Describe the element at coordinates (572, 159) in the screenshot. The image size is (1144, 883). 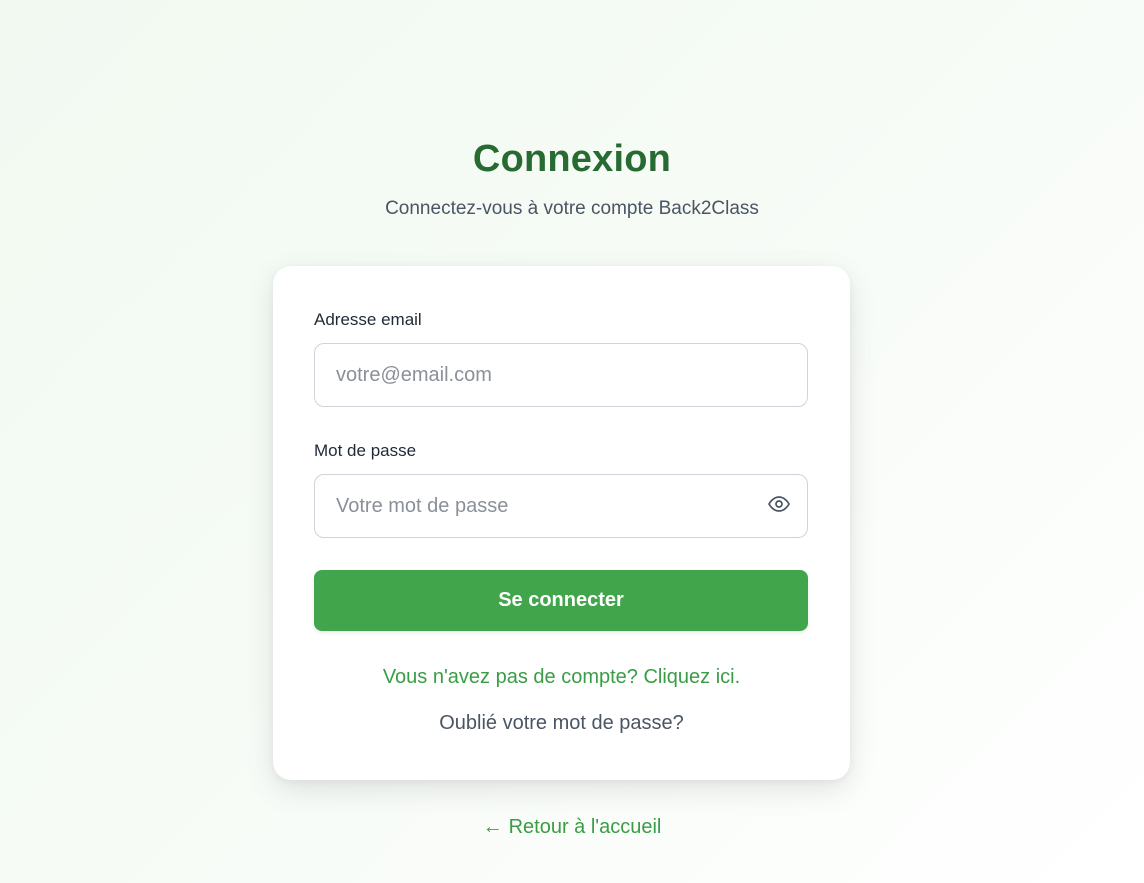
I see `page-title: Connexion` at that location.